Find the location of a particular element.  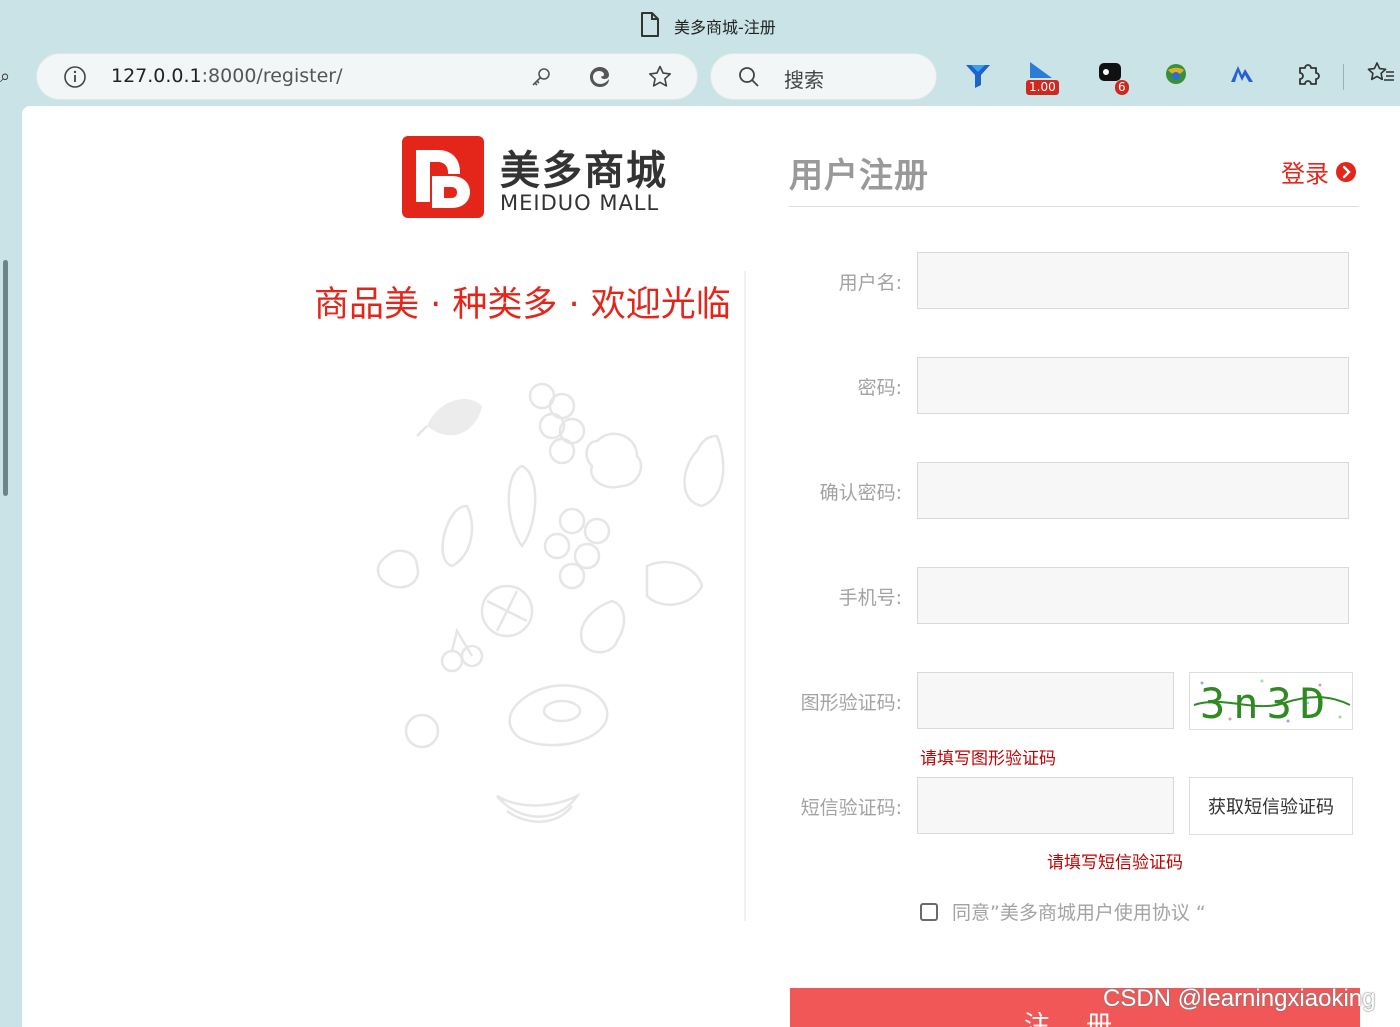

login-link: 登录 is located at coordinates (1319, 171).